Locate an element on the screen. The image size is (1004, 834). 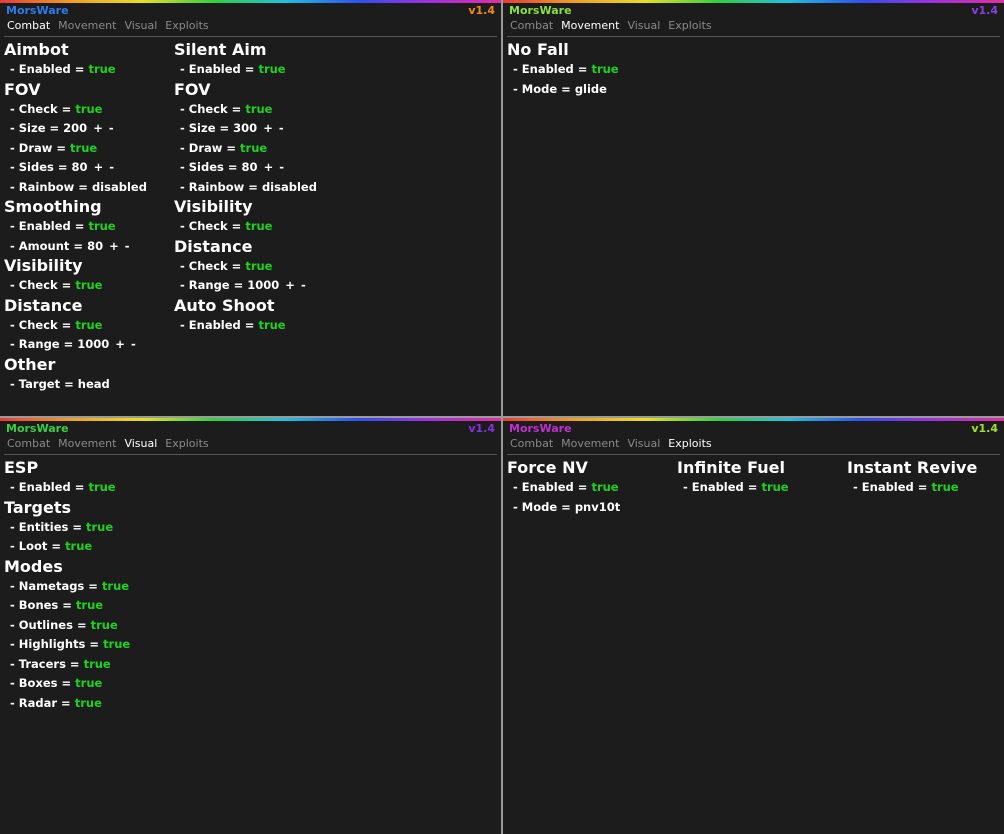
silent-distance-range-row: - Range = 1000 + - is located at coordinates (245, 286).